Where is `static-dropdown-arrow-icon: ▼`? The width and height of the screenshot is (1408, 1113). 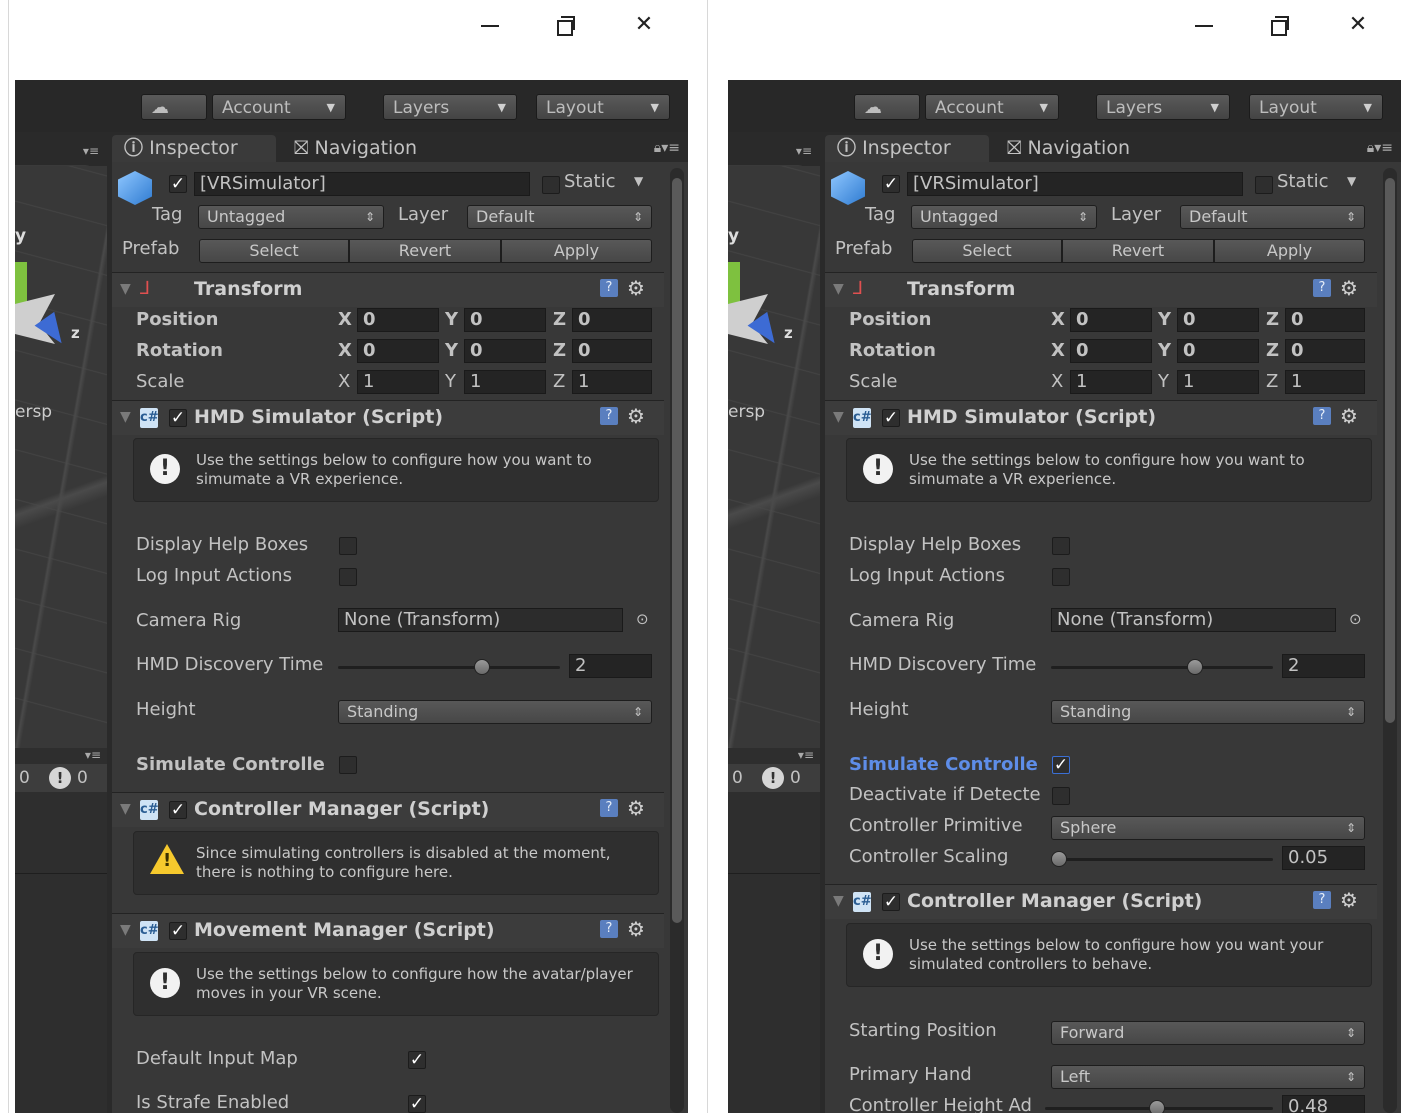 static-dropdown-arrow-icon: ▼ is located at coordinates (638, 181).